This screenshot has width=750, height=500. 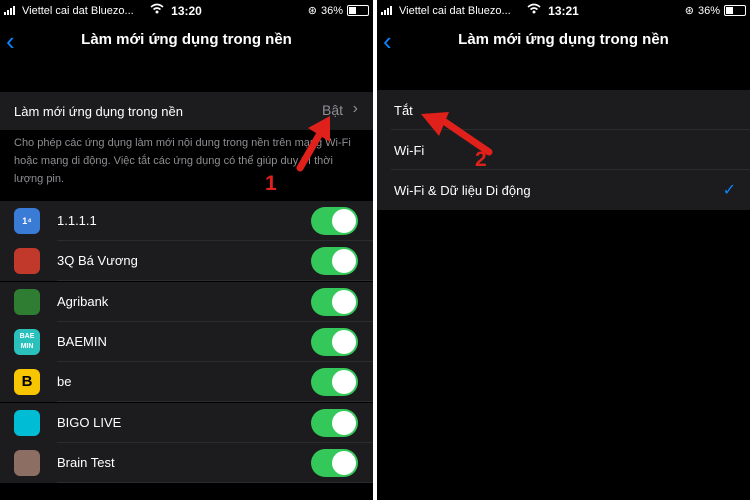 What do you see at coordinates (403, 110) in the screenshot?
I see `option-label: Tắt` at bounding box center [403, 110].